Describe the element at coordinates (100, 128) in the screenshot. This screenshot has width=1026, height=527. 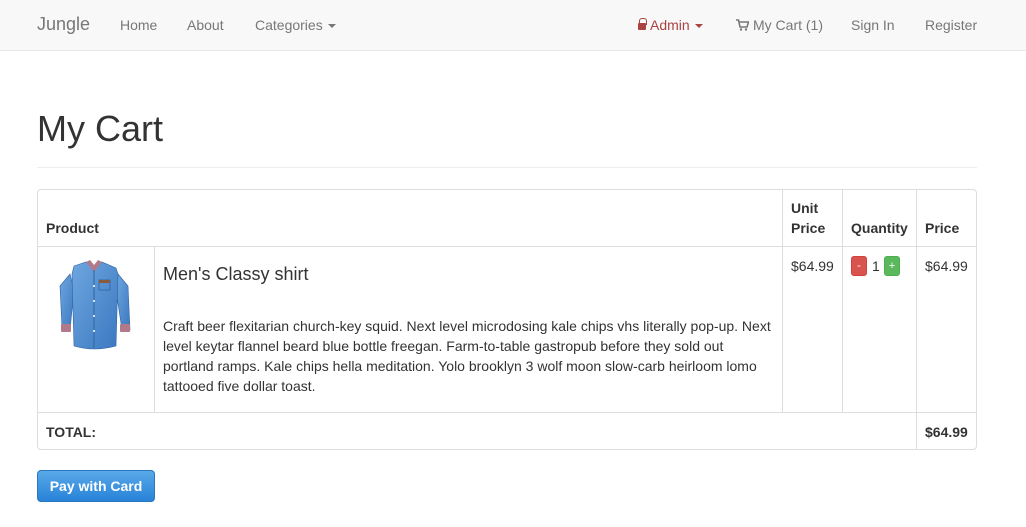
I see `page-title: My Cart` at that location.